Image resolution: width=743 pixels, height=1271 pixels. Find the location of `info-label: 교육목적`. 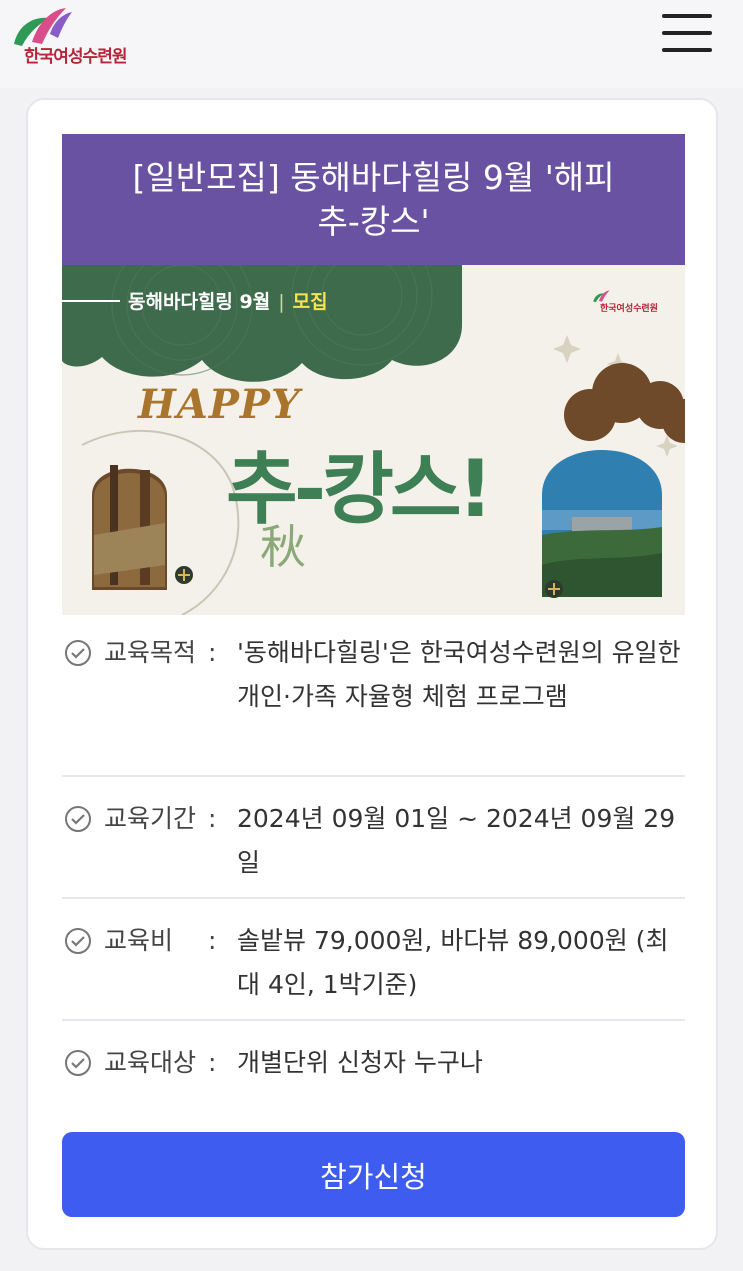

info-label: 교육목적 is located at coordinates (150, 652).